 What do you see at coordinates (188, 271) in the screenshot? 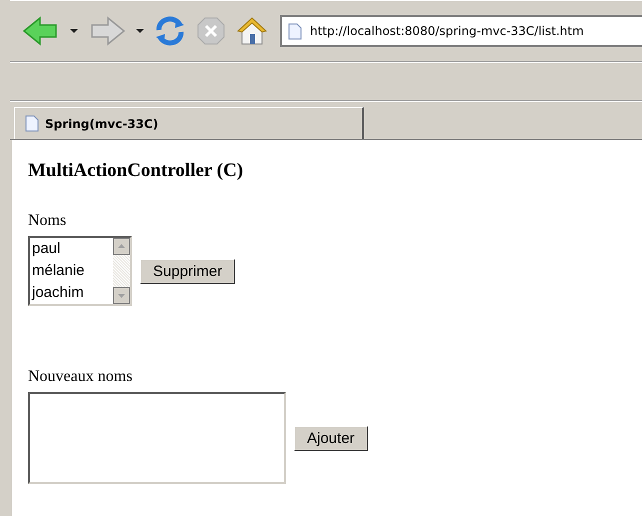
I see `delete-button: Supprimer` at bounding box center [188, 271].